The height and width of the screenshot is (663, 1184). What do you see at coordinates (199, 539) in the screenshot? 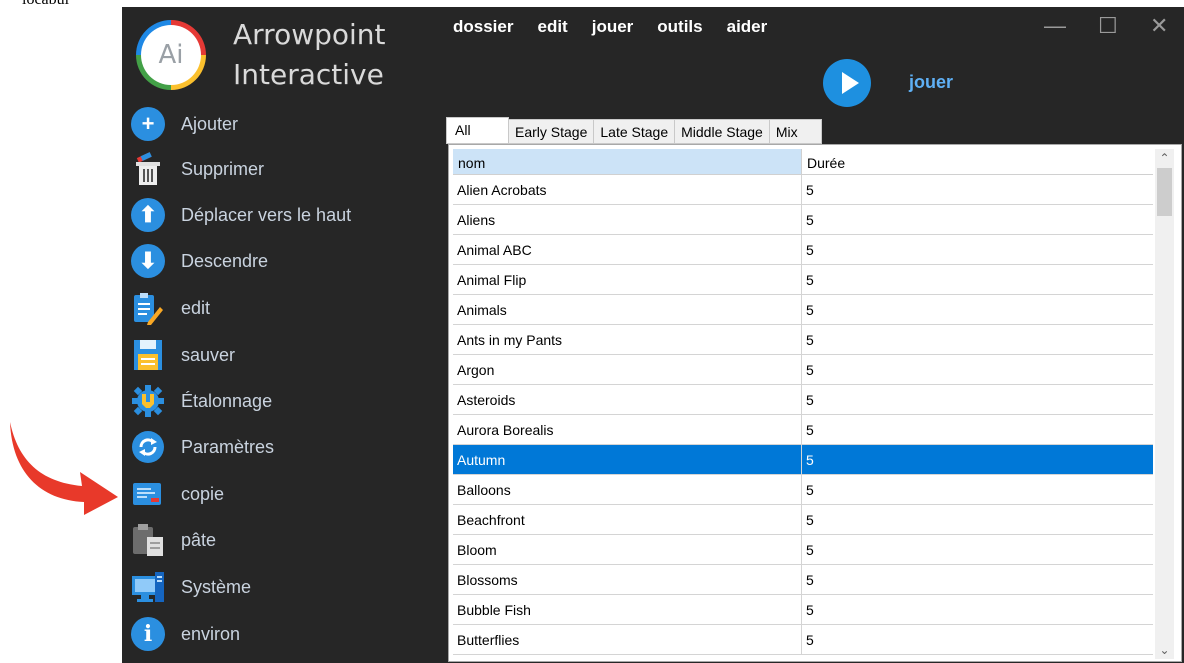
I see `sidebar-item-label: pâte` at bounding box center [199, 539].